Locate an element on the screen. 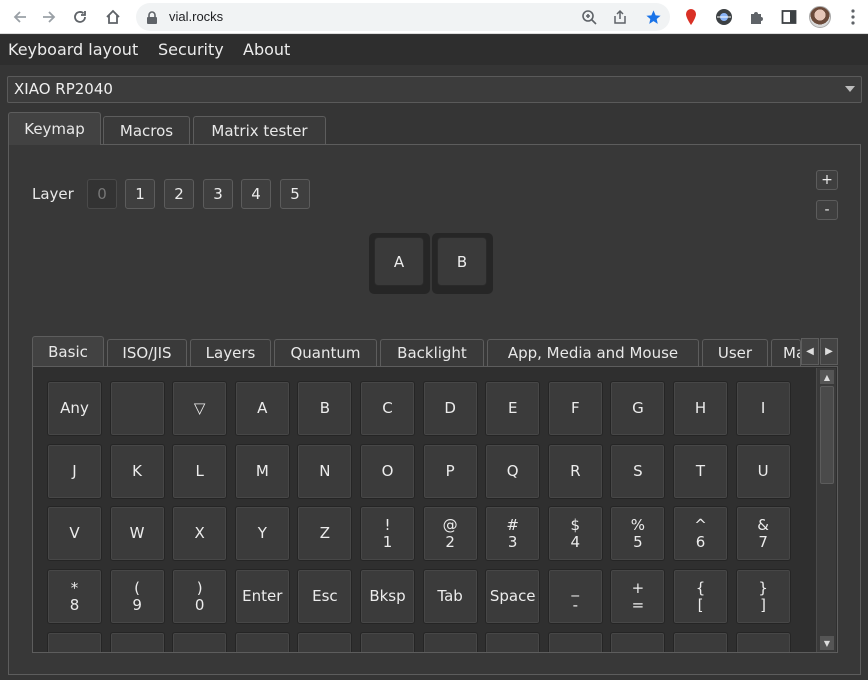 Image resolution: width=868 pixels, height=680 pixels. keycode-button: #3 is located at coordinates (513, 534).